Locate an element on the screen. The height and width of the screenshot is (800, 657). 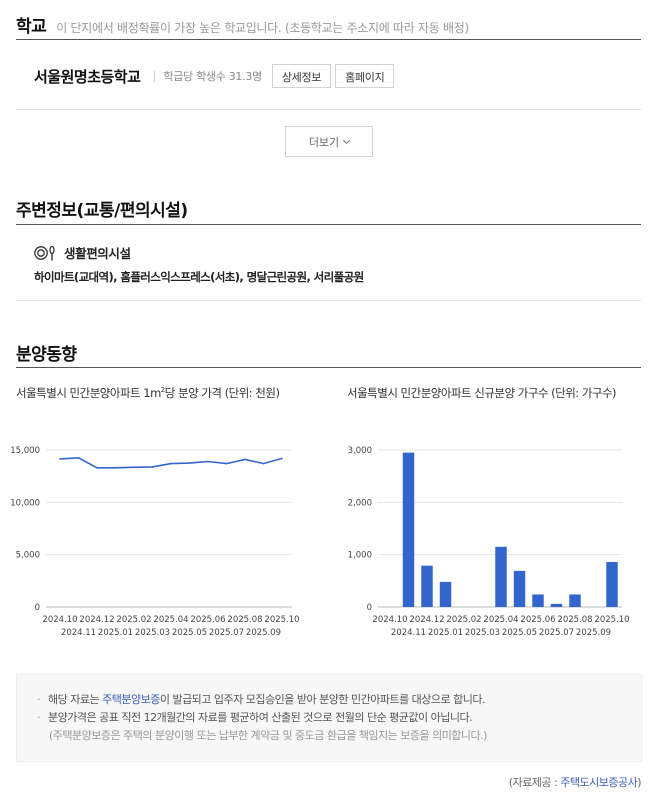
amenity-category: 생활편의시설 is located at coordinates (97, 253).